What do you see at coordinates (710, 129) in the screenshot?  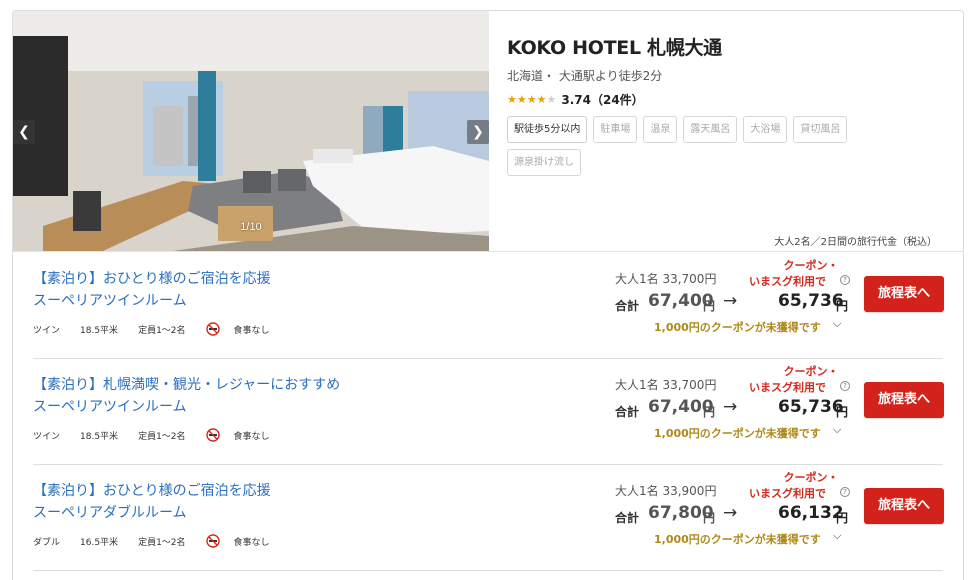 I see `feature-tag: 露天風呂` at bounding box center [710, 129].